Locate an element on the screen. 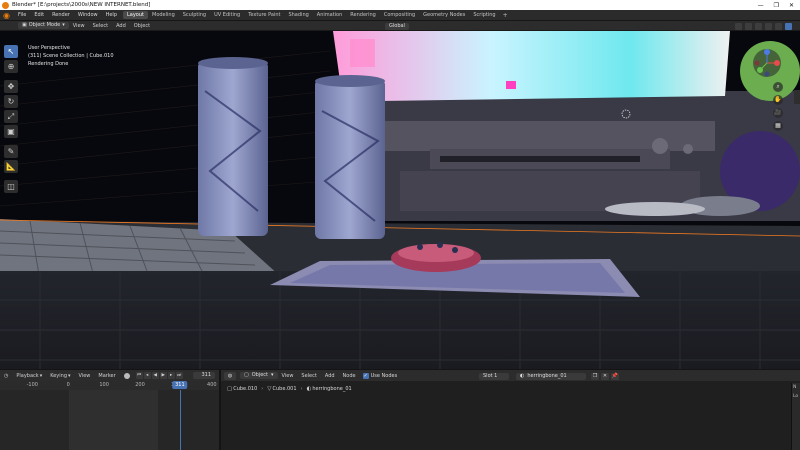  current-frame-field: 311 is located at coordinates (204, 375).